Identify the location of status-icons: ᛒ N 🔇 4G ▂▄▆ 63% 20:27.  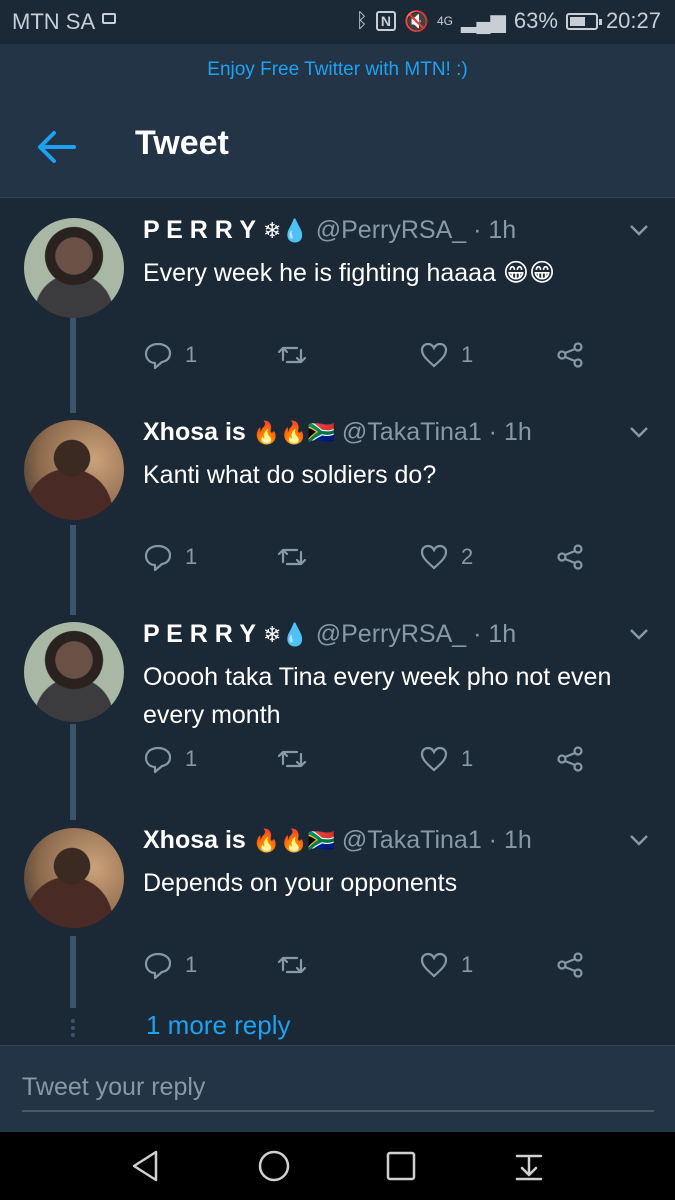
(508, 21).